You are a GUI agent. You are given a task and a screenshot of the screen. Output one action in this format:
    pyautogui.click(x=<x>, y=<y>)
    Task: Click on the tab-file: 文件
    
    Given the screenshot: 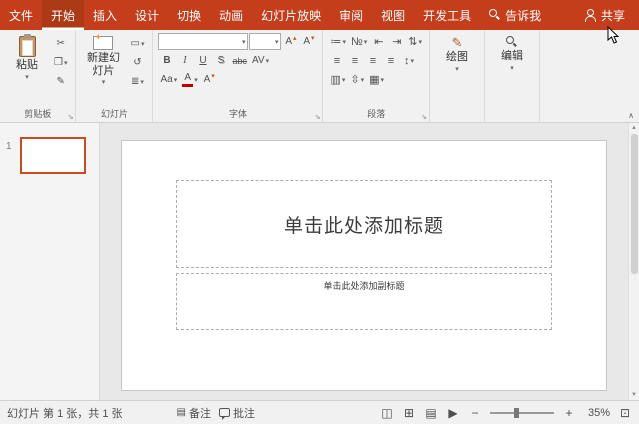 What is the action you would take?
    pyautogui.click(x=21, y=15)
    